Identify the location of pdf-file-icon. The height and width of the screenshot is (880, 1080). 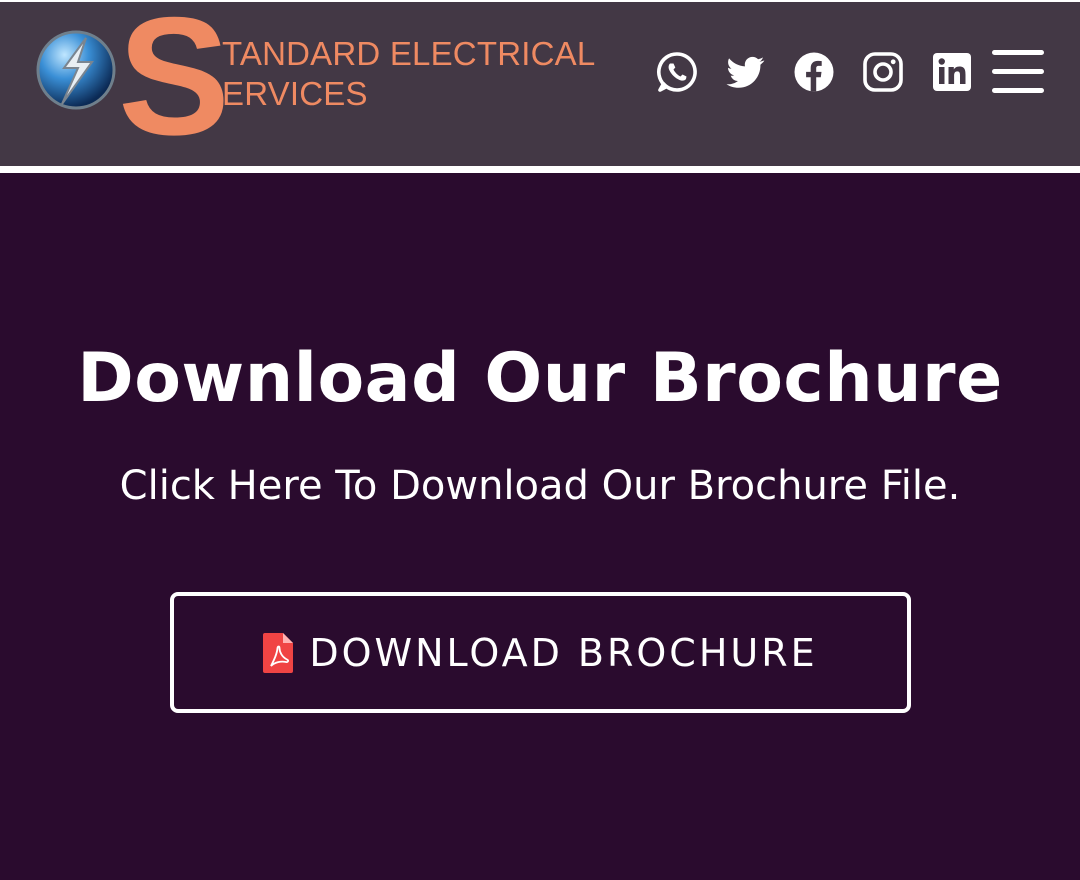
(278, 652).